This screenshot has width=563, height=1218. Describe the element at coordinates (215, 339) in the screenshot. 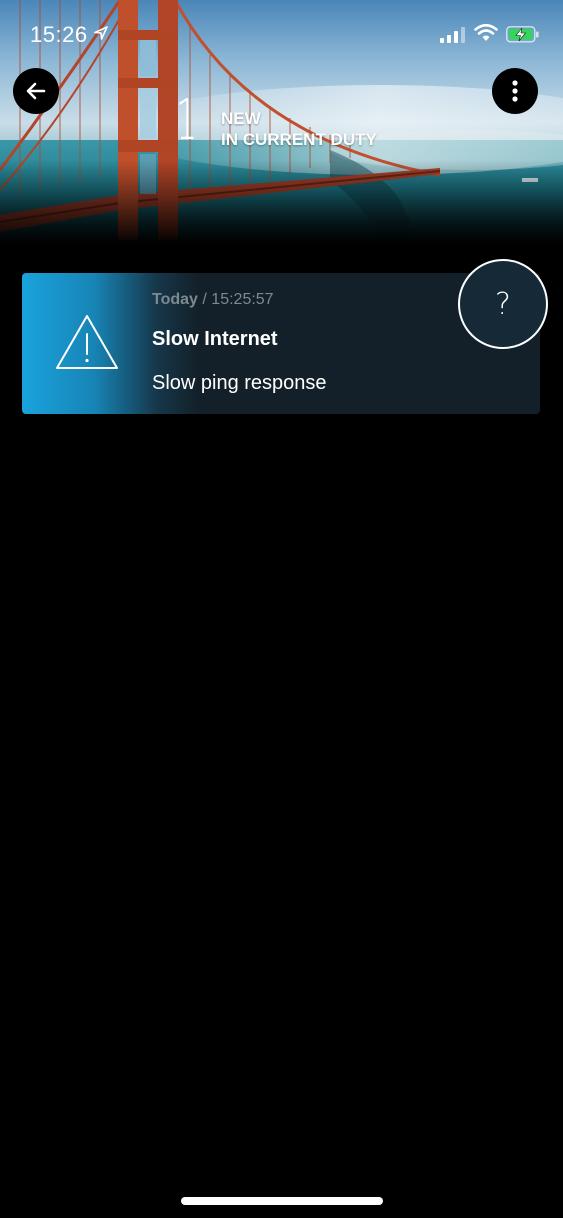

I see `alert-title: Slow Internet` at that location.